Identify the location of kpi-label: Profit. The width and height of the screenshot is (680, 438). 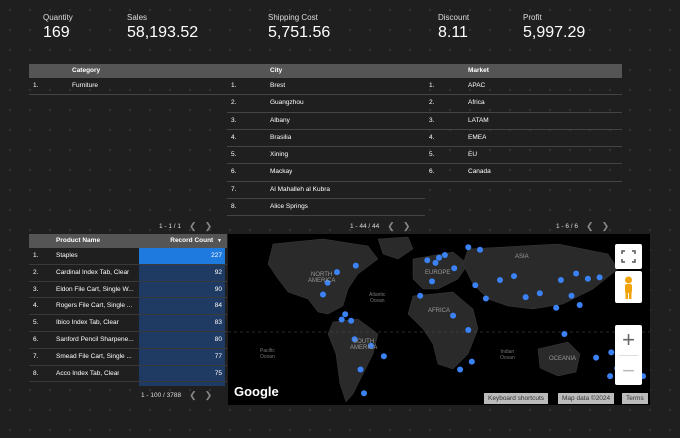
(532, 17).